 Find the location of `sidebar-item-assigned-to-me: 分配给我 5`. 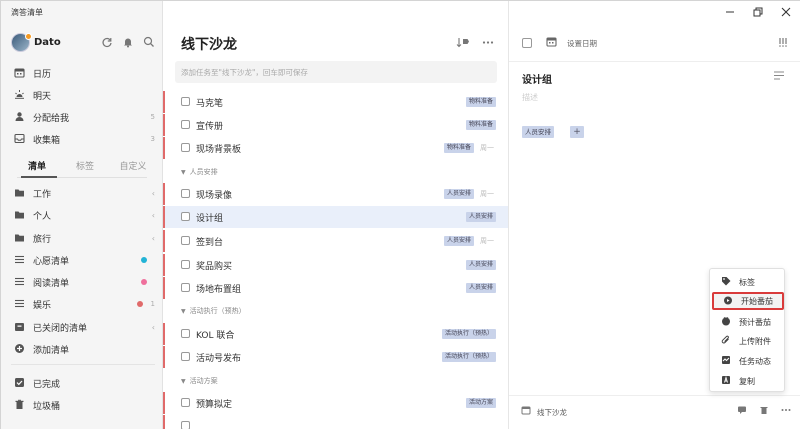

sidebar-item-assigned-to-me: 分配给我 5 is located at coordinates (84, 117).